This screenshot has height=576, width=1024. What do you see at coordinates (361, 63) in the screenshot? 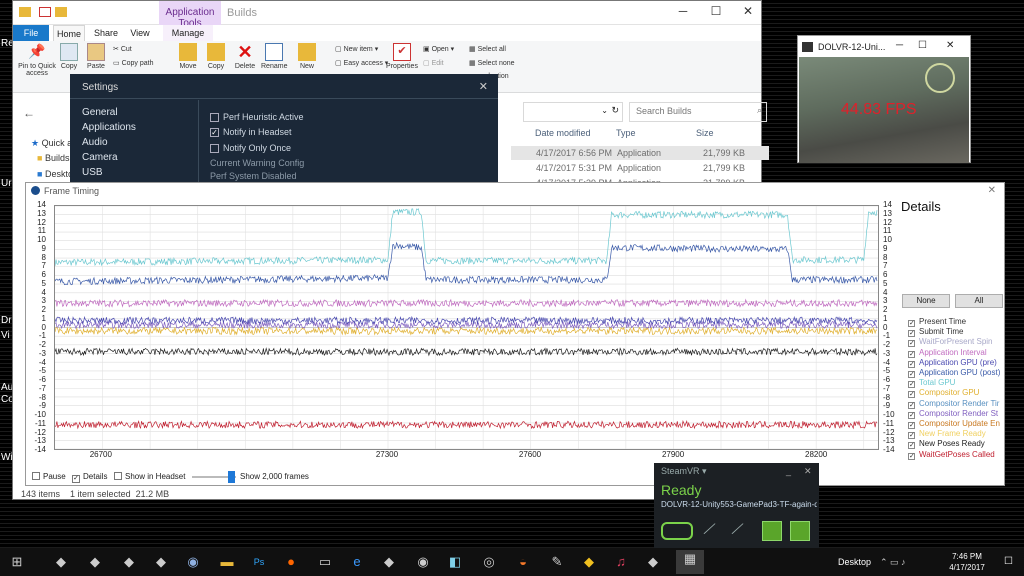
I see `easy-access-button: ▢ Easy access ▾` at bounding box center [361, 63].